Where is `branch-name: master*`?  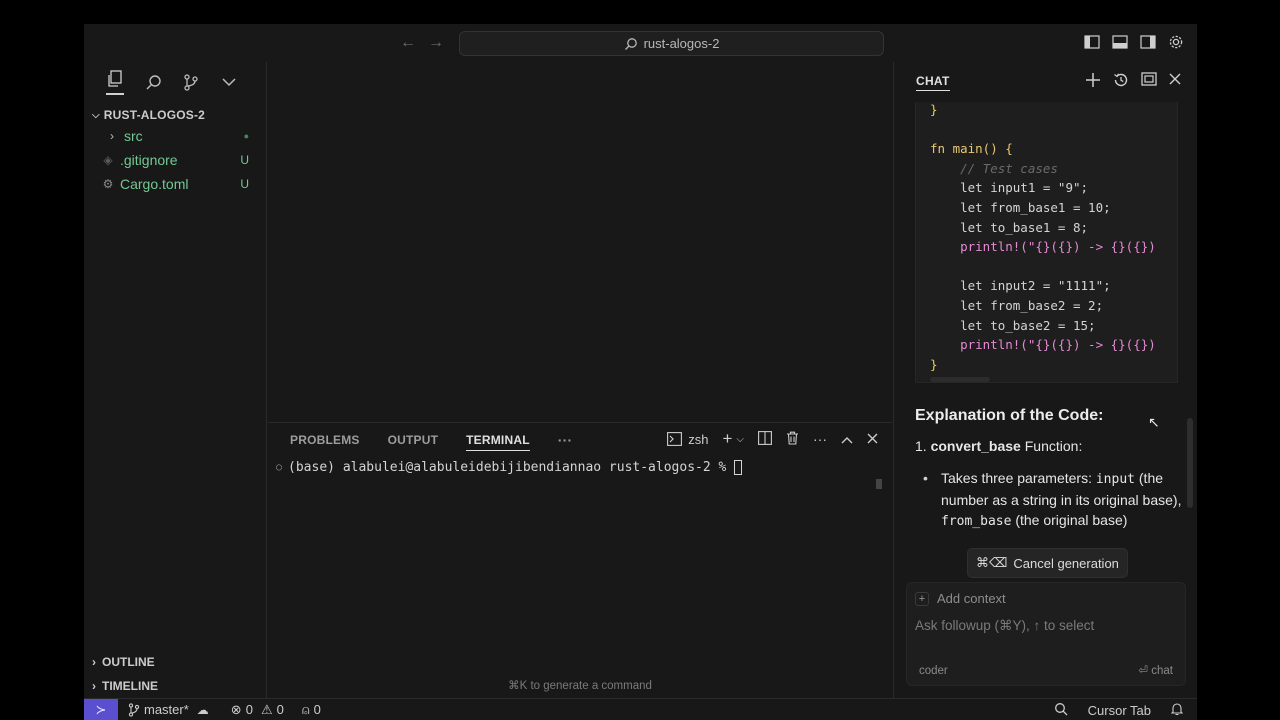 branch-name: master* is located at coordinates (166, 709).